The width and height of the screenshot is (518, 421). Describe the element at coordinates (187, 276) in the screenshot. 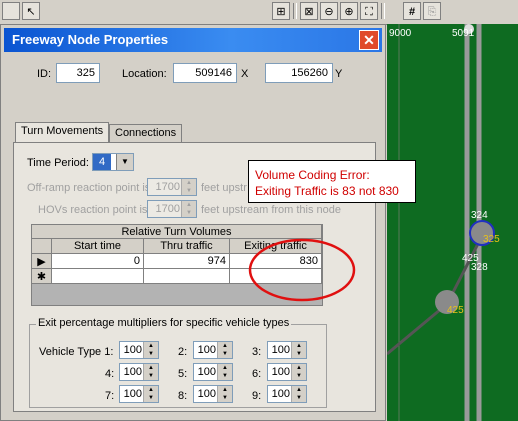

I see `cell-thru-traffic` at that location.